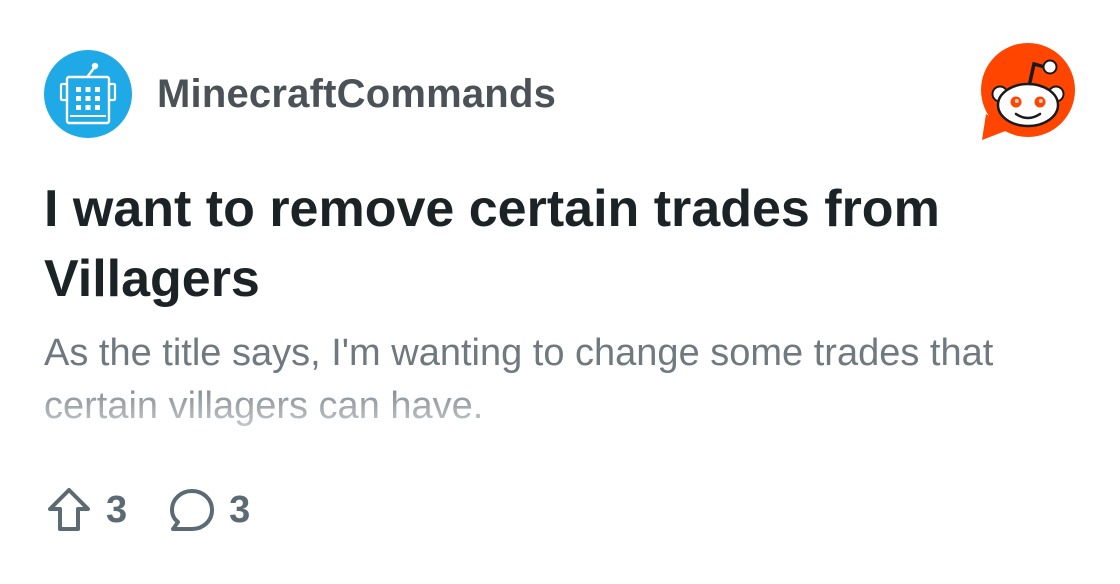 This screenshot has width=1120, height=584. Describe the element at coordinates (192, 510) in the screenshot. I see `comment-bubble-icon` at that location.